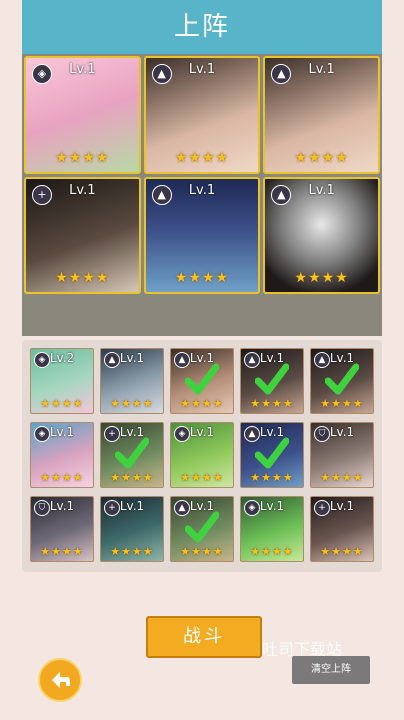 The height and width of the screenshot is (720, 404). Describe the element at coordinates (82, 115) in the screenshot. I see `team-slot-1: ◈ Lv.1 ★★★★` at that location.